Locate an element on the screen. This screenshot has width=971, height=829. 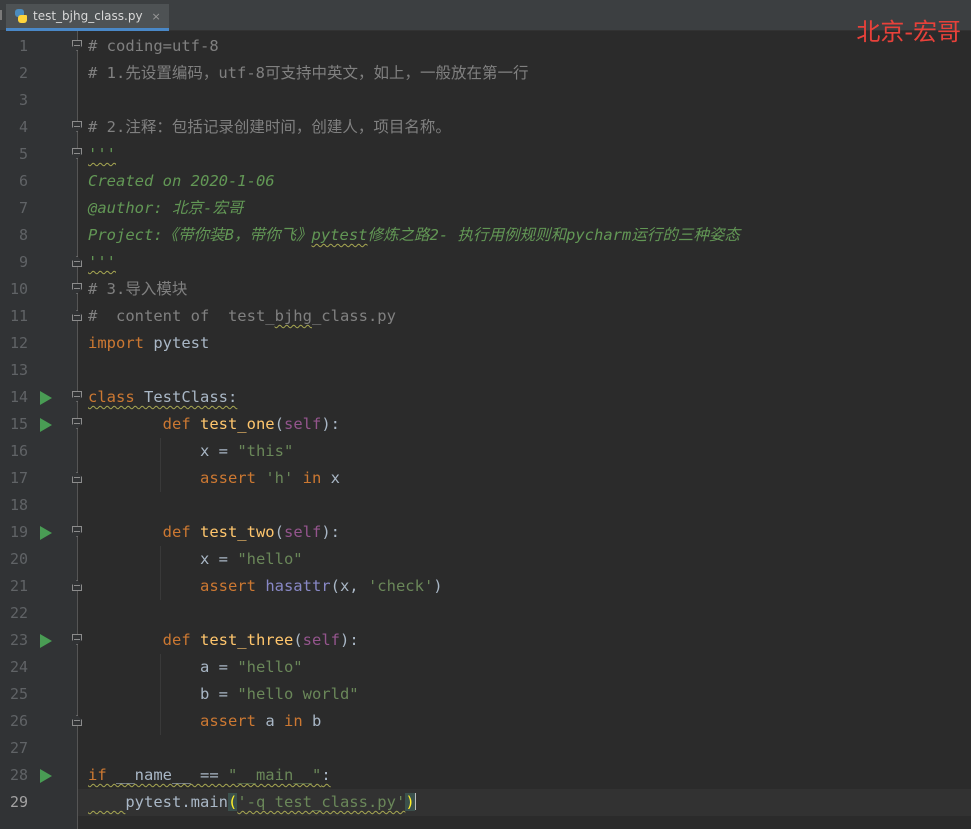
code-text: class TestClass: is located at coordinates (162, 397).